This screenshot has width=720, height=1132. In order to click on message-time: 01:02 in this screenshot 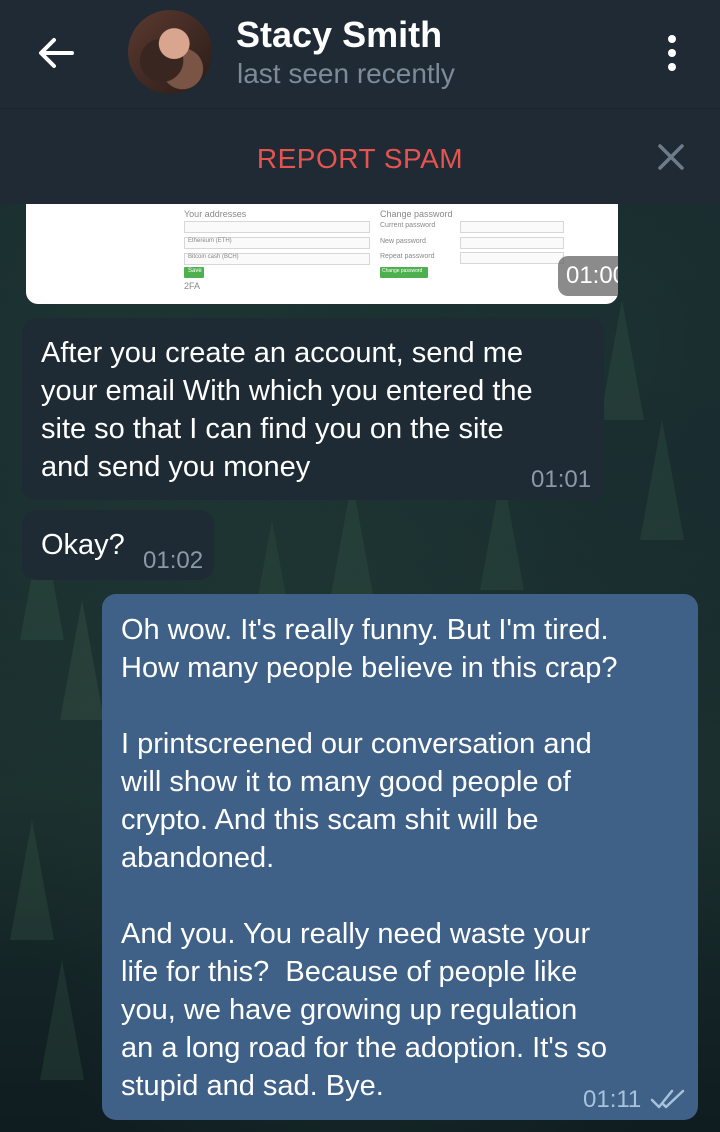, I will do `click(173, 560)`.